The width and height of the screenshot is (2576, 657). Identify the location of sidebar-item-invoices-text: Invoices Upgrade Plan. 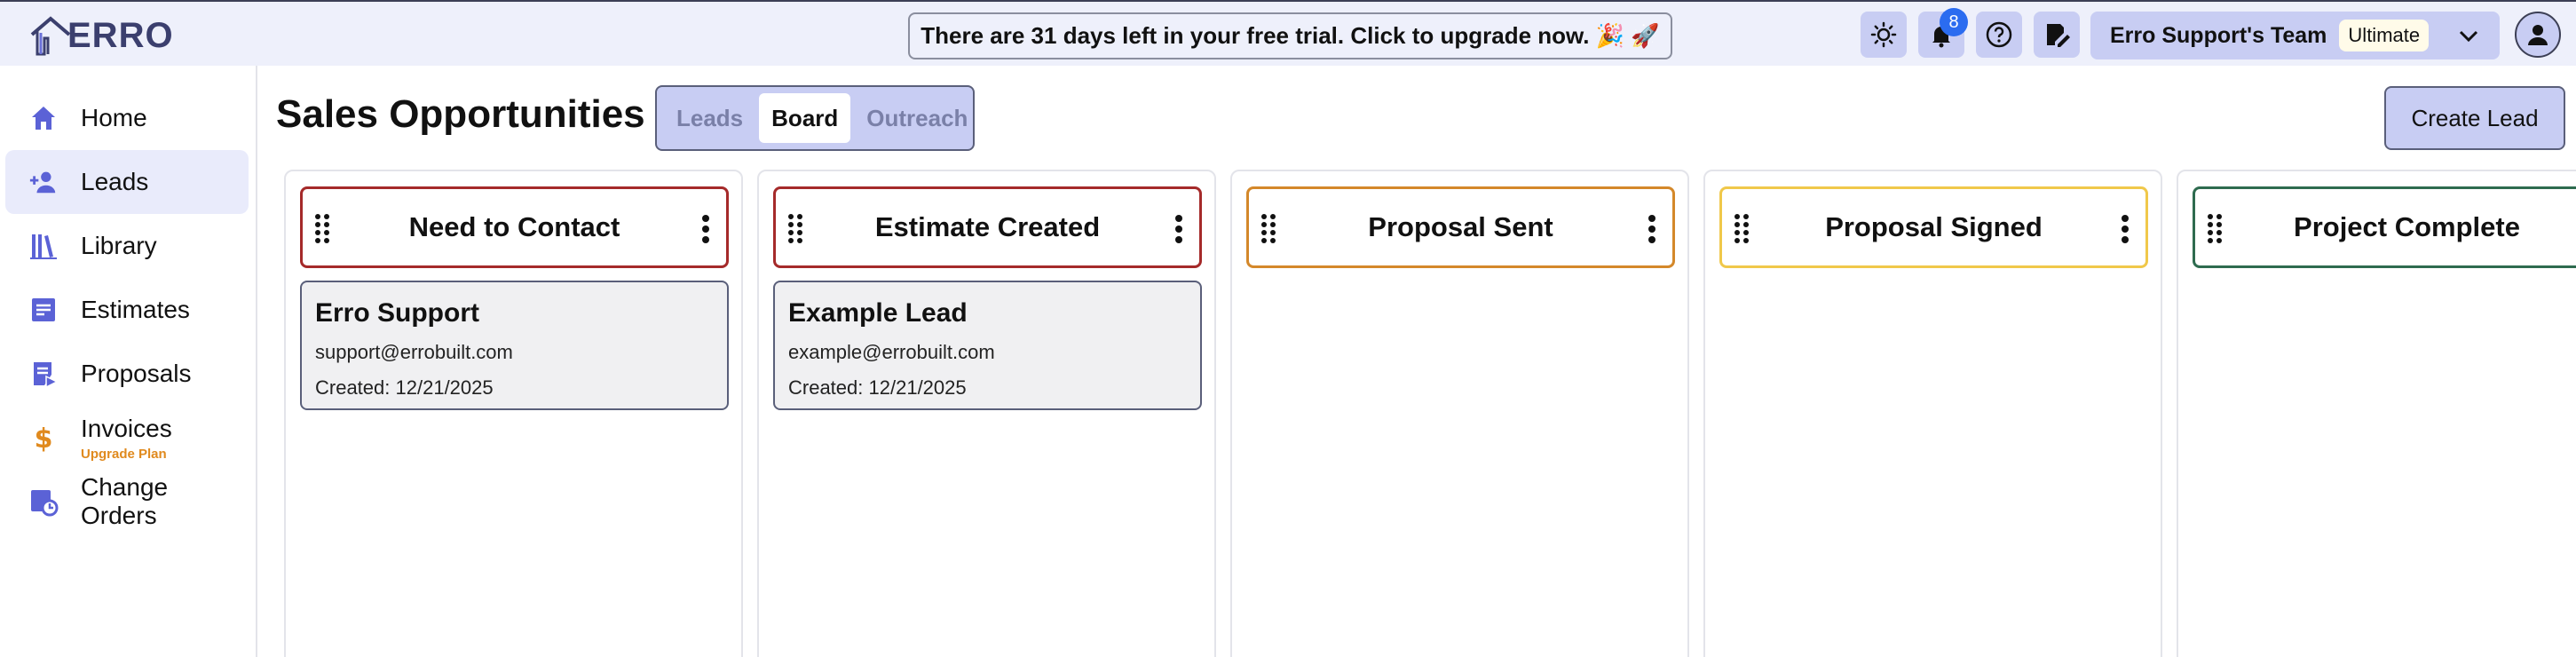
(126, 438).